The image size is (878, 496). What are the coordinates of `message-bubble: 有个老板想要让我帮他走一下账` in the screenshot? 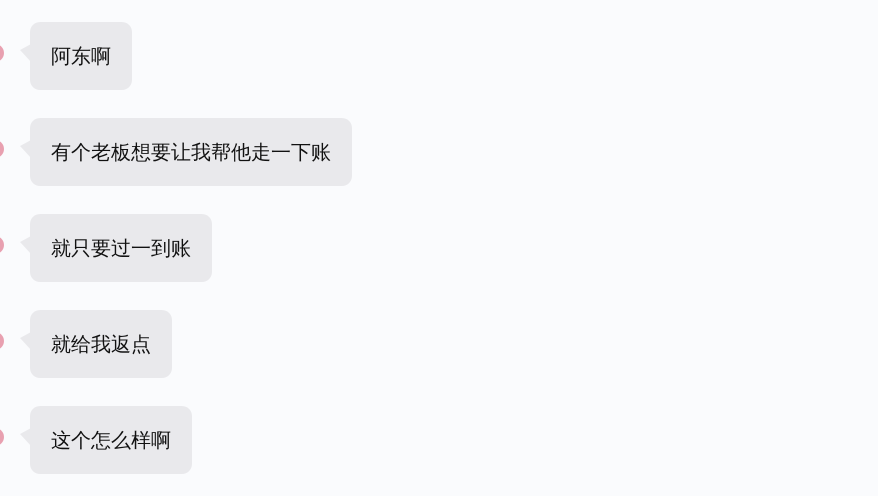 It's located at (191, 152).